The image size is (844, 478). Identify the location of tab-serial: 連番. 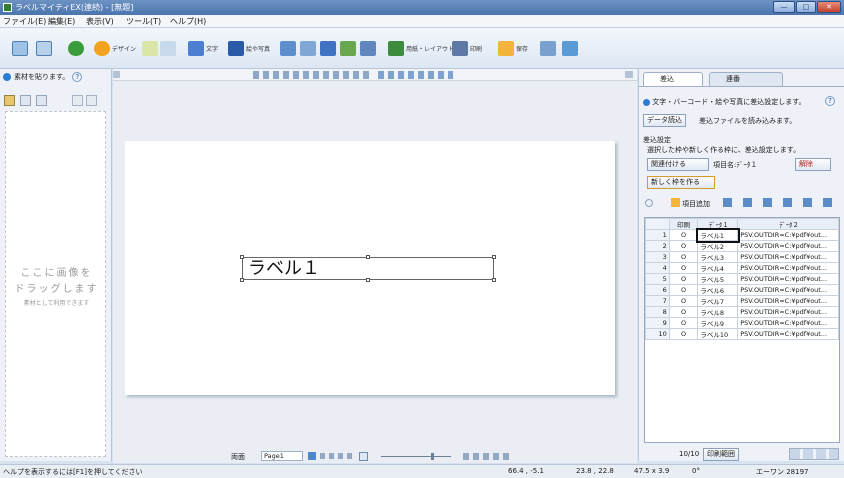
(746, 79).